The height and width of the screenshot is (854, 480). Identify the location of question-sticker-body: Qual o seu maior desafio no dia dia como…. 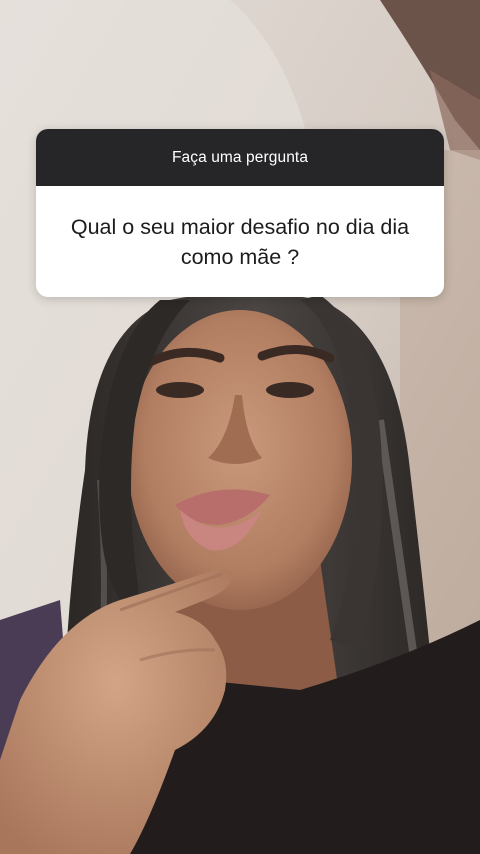
(240, 241).